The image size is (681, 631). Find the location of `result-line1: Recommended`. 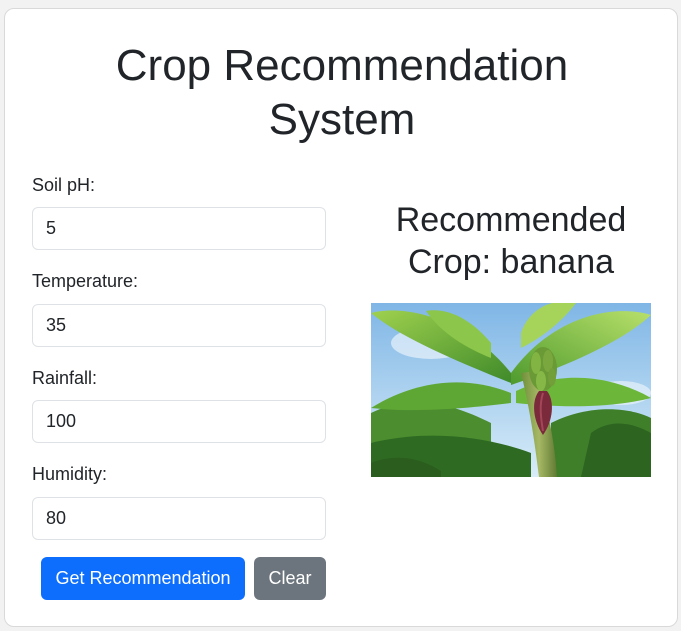

result-line1: Recommended is located at coordinates (511, 220).